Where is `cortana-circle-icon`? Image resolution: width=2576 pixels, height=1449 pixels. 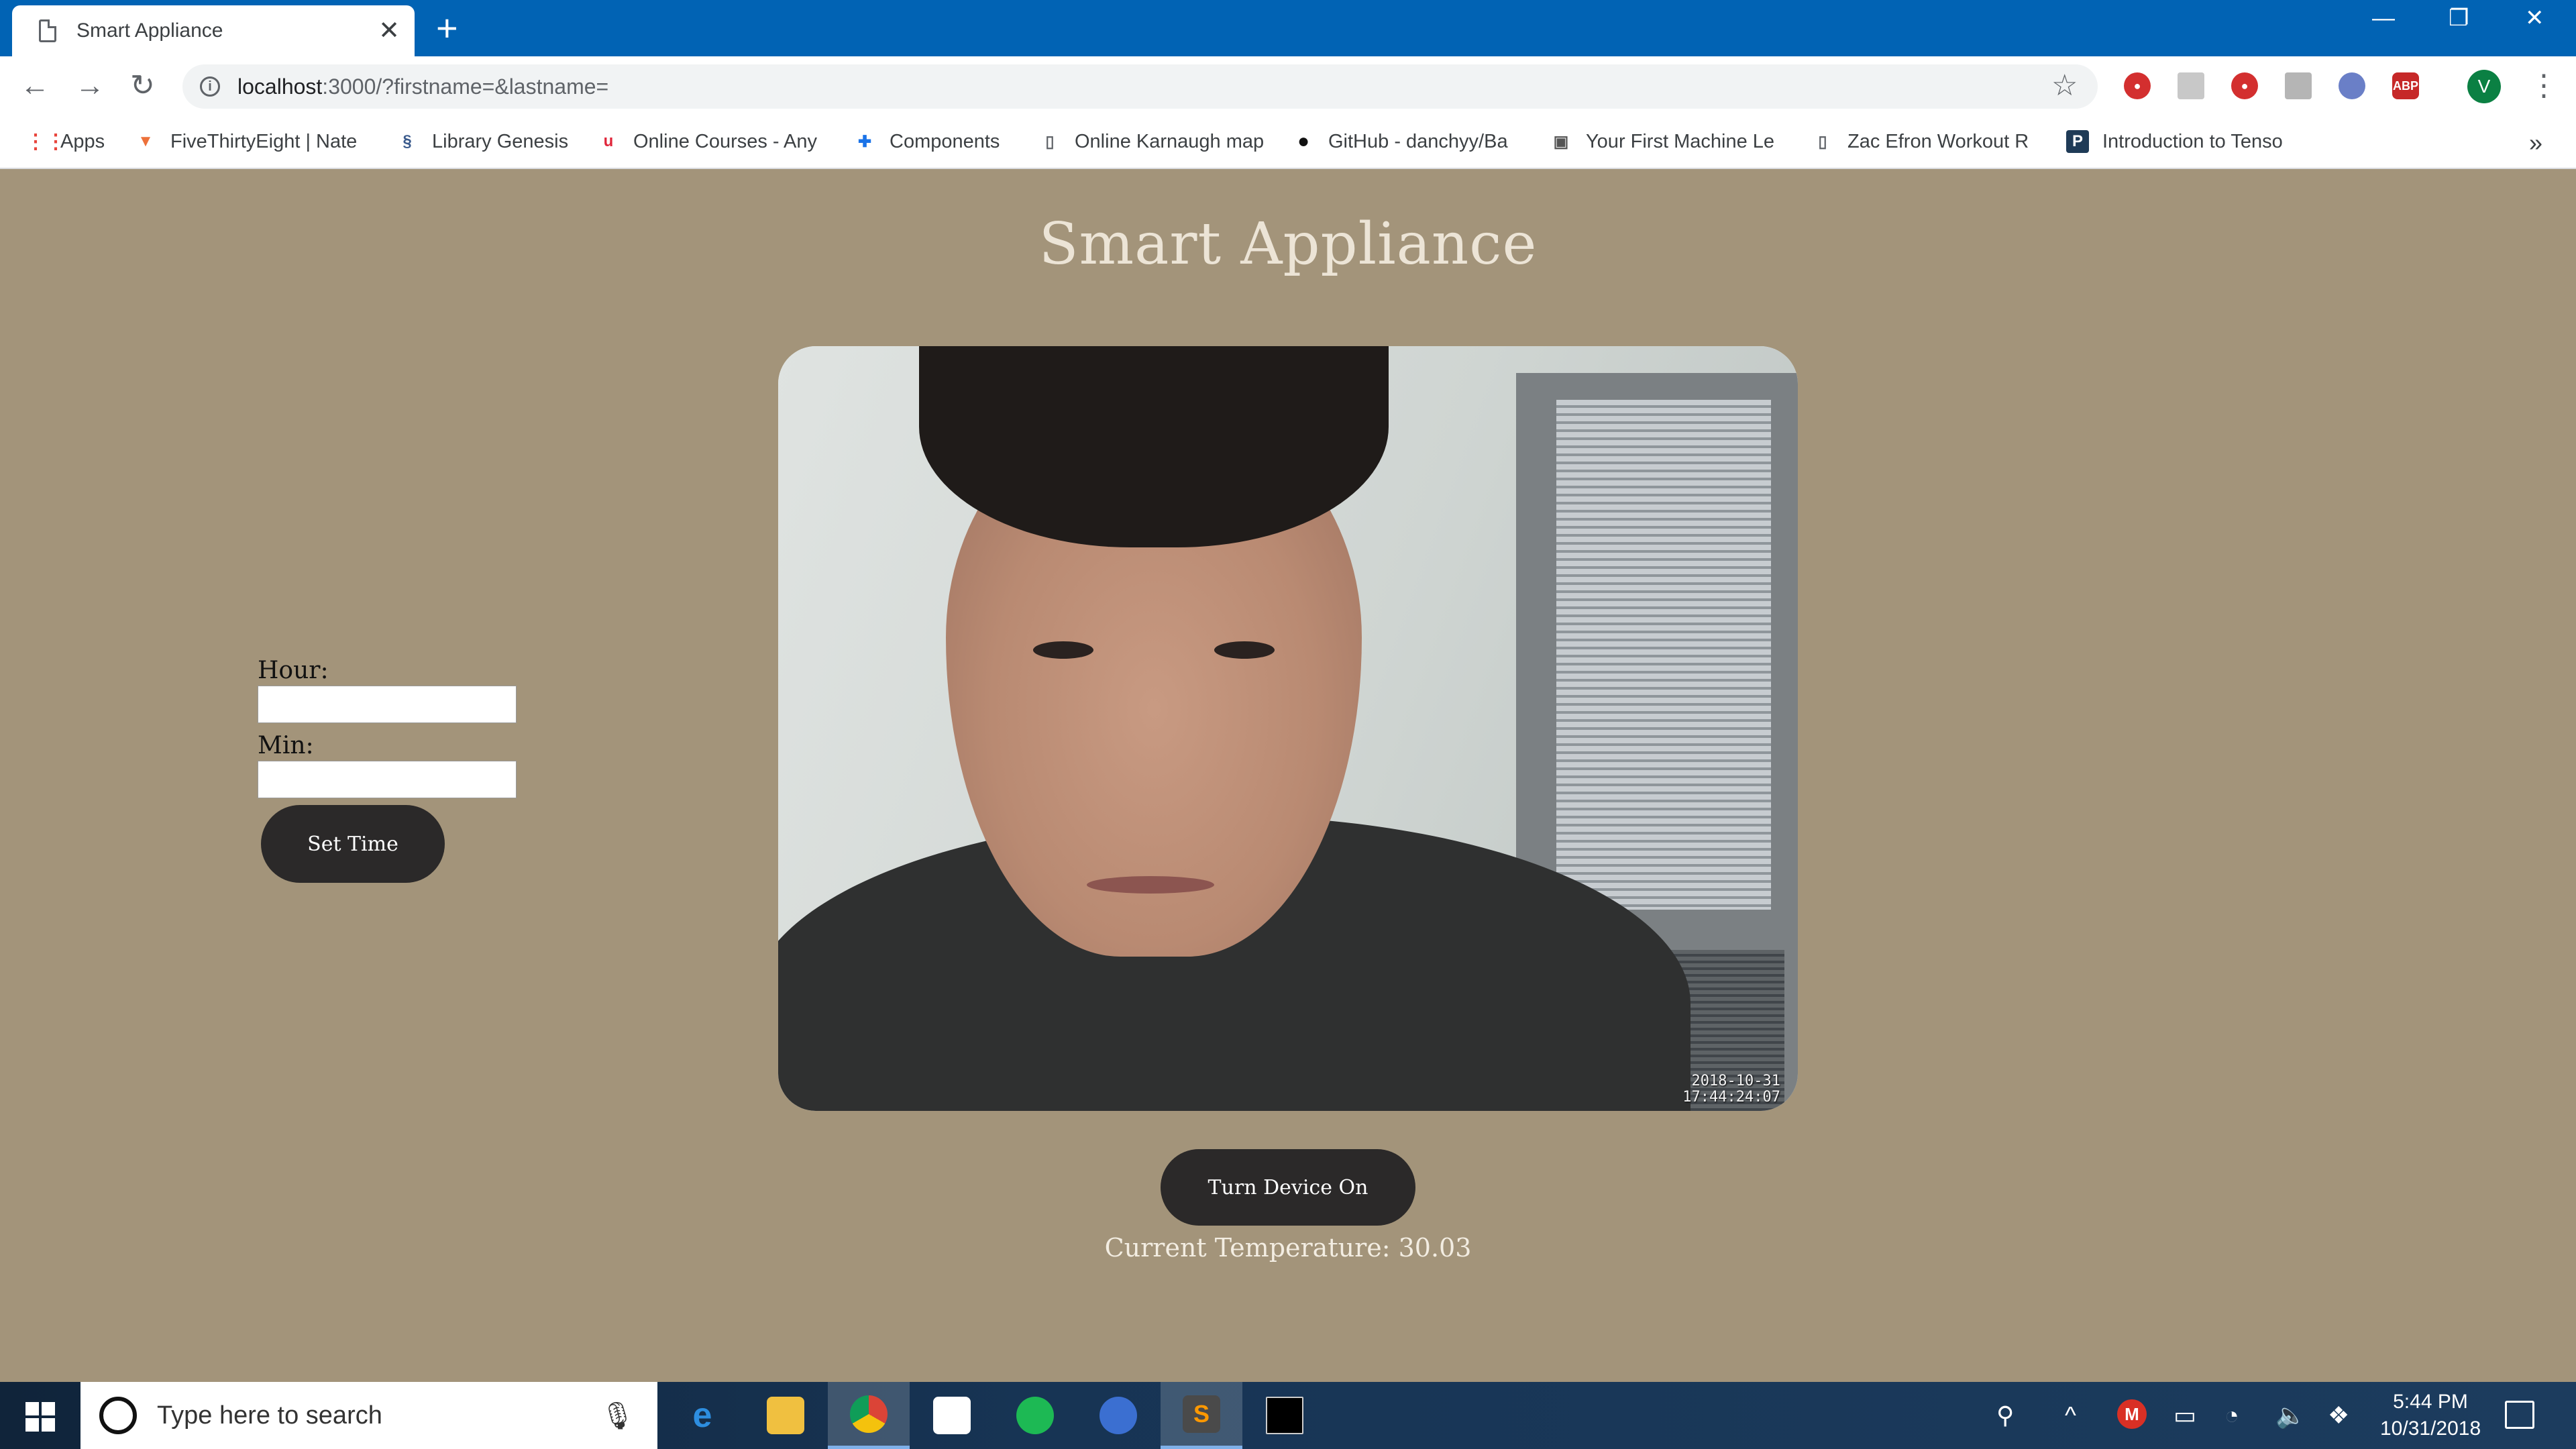
cortana-circle-icon is located at coordinates (118, 1415).